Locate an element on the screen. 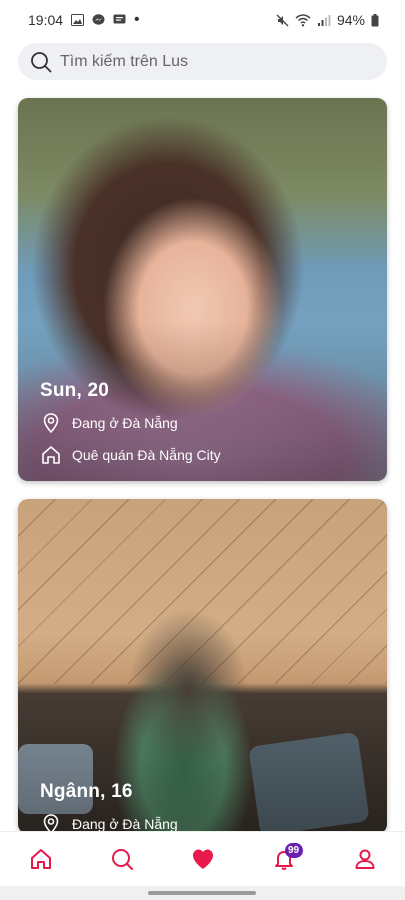  profile-info: Ngânn, 16 Đang ở Đà Nẵng is located at coordinates (109, 807).